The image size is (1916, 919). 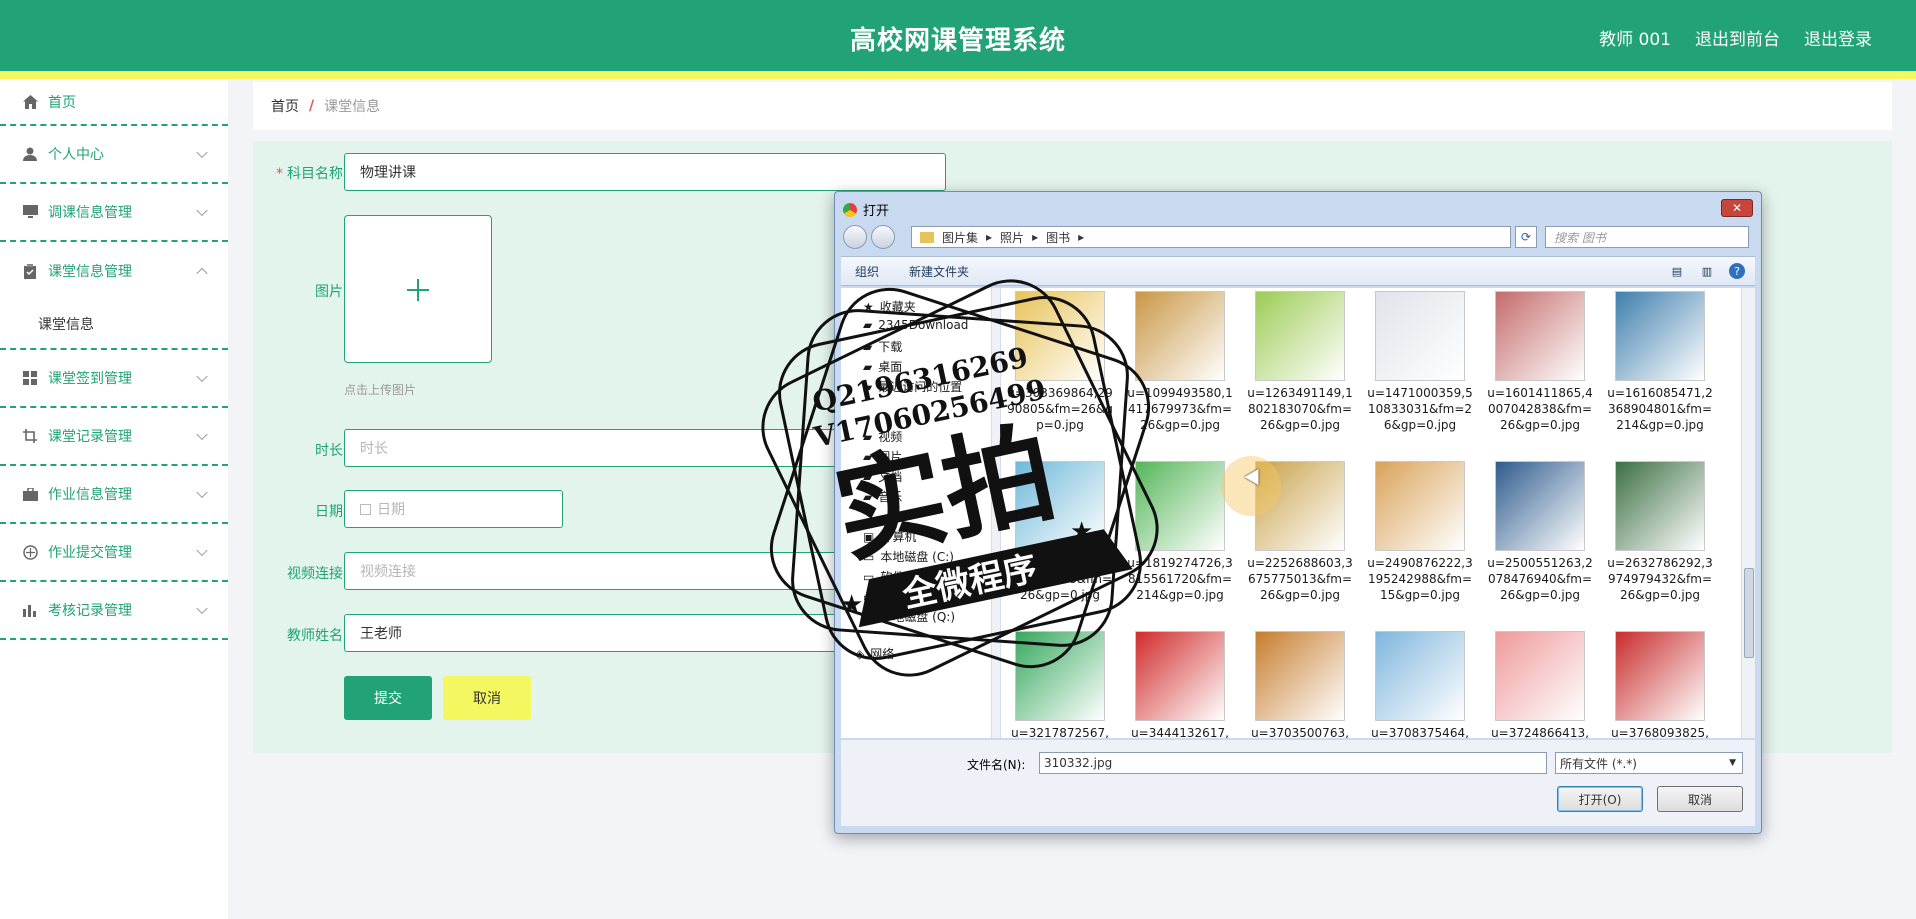 I want to click on video-input: 视频连接, so click(x=624, y=571).